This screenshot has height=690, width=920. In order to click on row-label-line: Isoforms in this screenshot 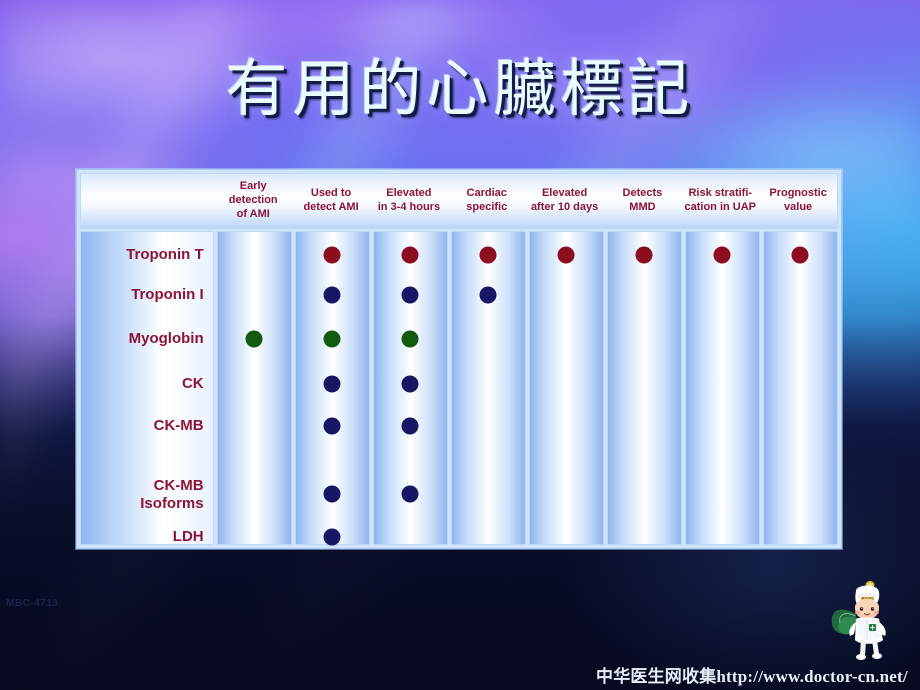, I will do `click(172, 503)`.